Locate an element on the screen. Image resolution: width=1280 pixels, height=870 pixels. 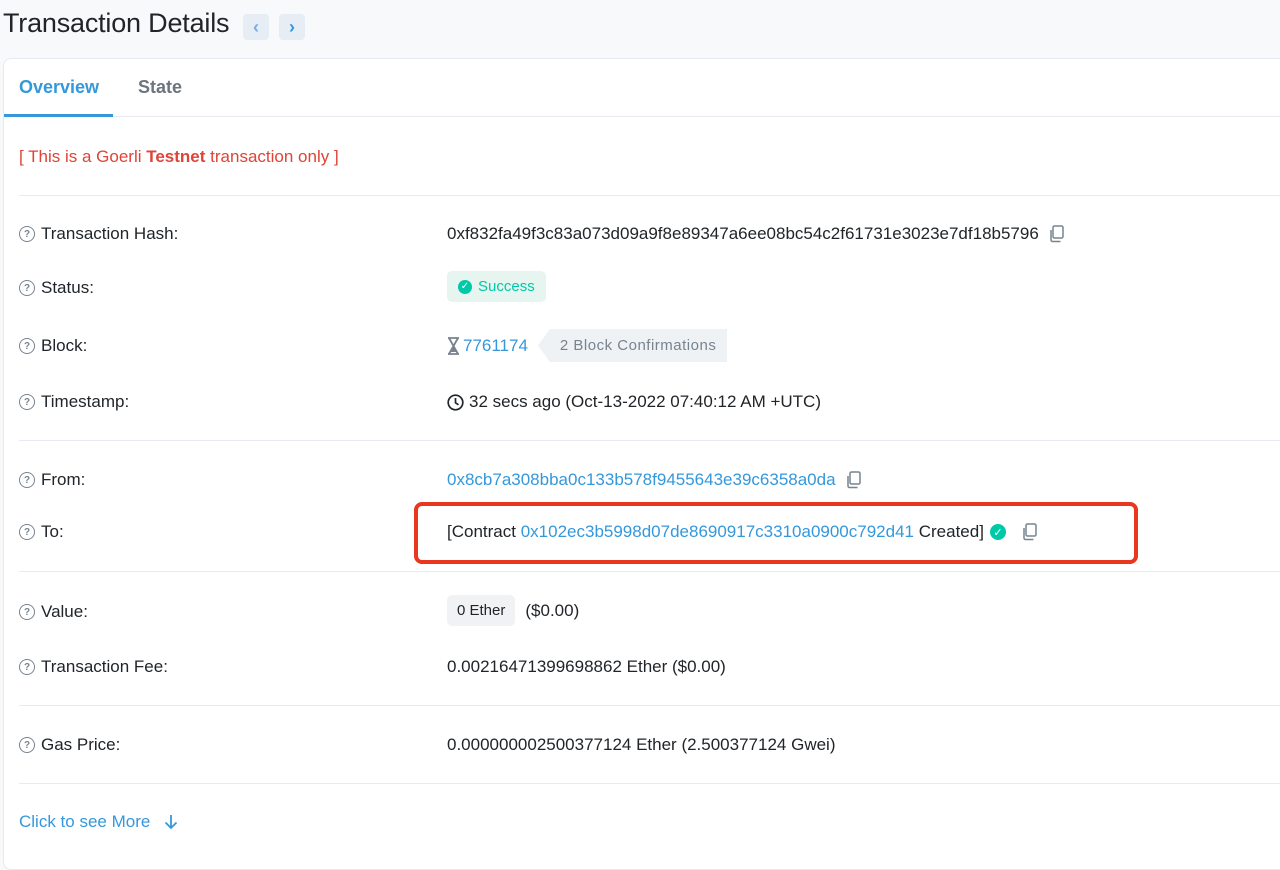
annotation-highlight-box is located at coordinates (776, 533).